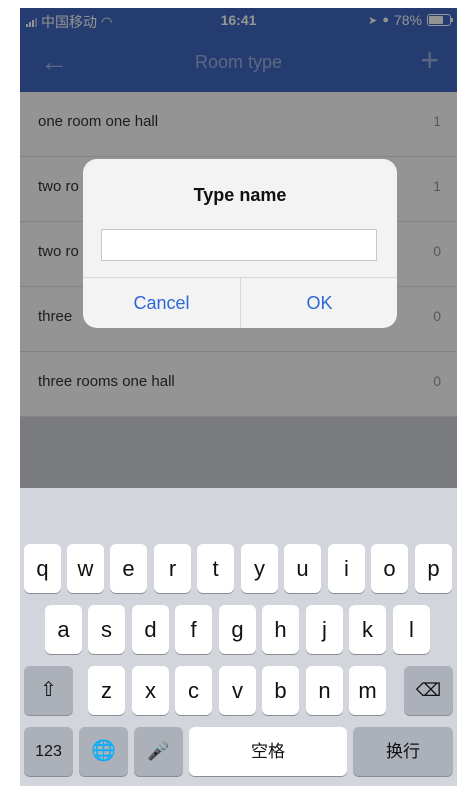 The height and width of the screenshot is (789, 472). Describe the element at coordinates (280, 629) in the screenshot. I see `key-h: h` at that location.